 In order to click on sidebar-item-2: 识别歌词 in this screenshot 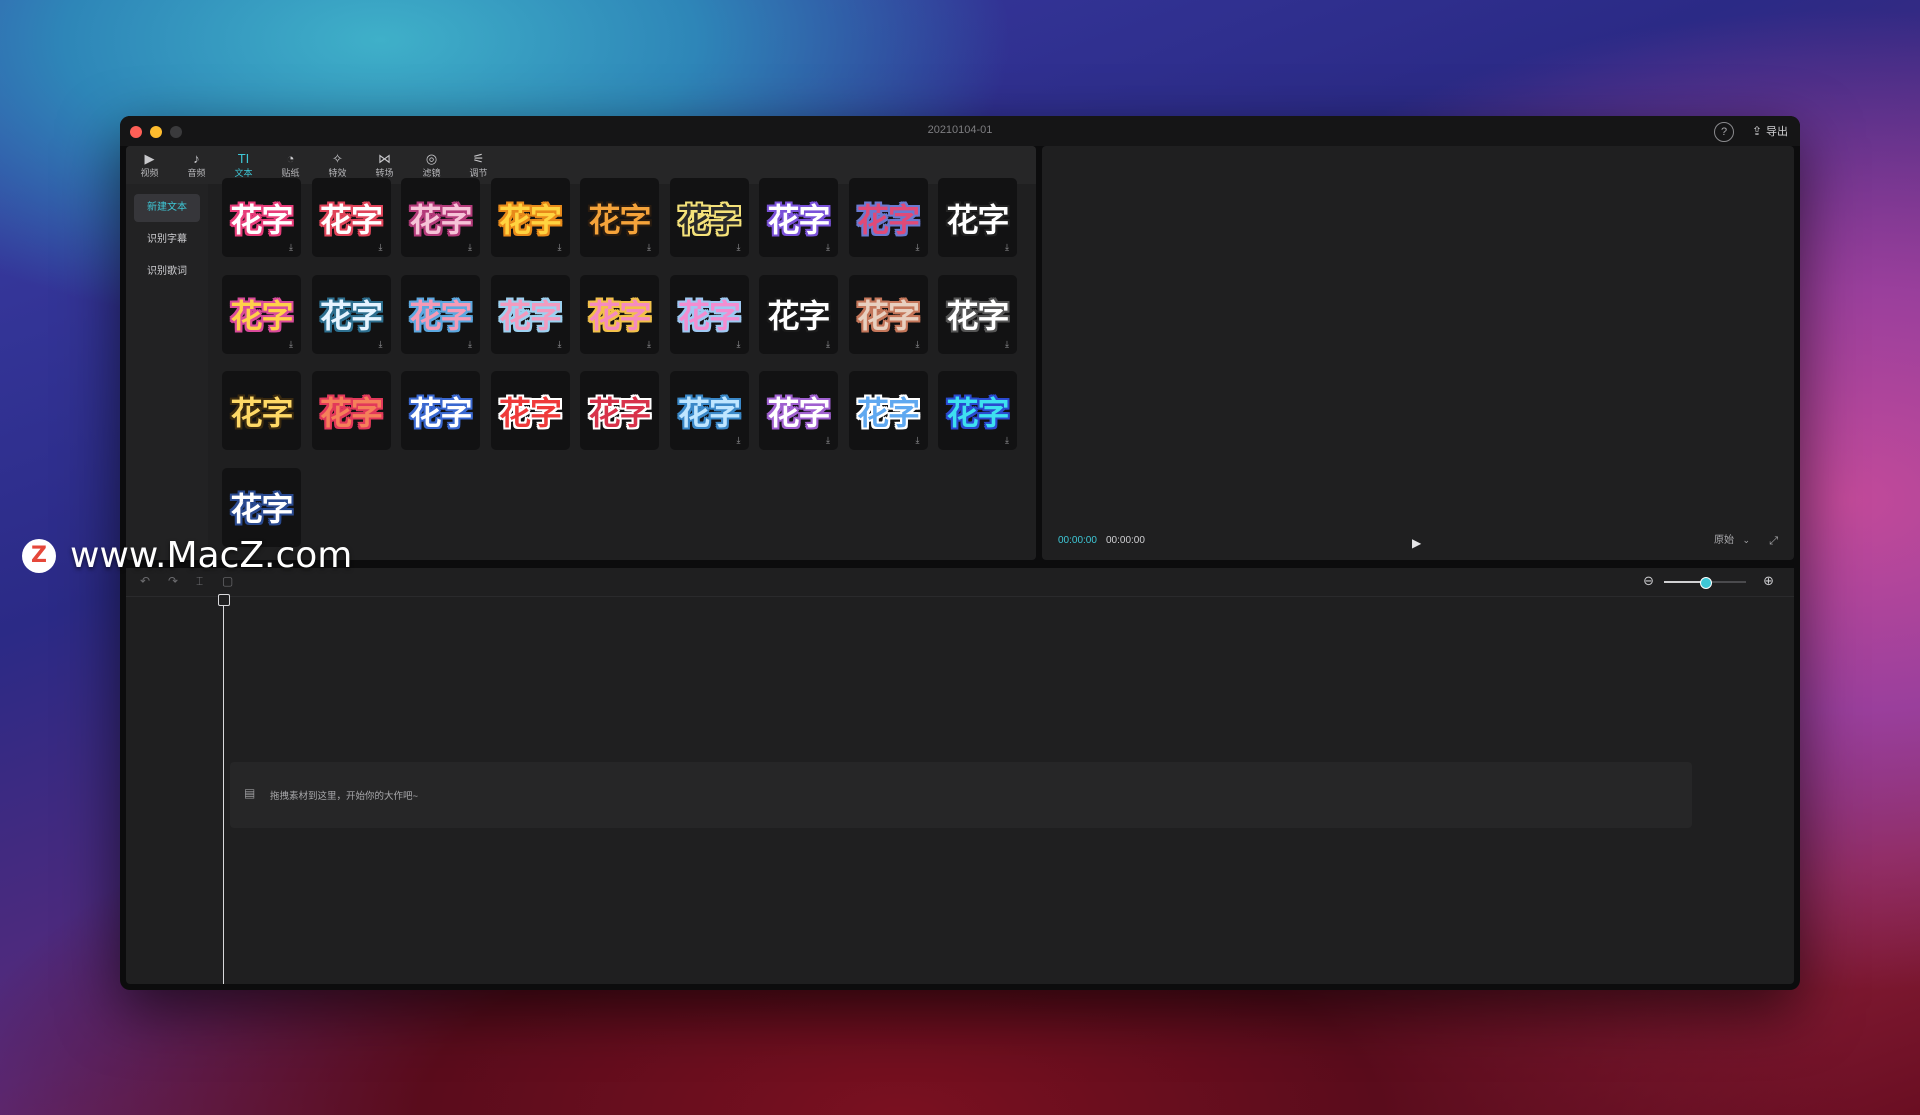, I will do `click(167, 272)`.